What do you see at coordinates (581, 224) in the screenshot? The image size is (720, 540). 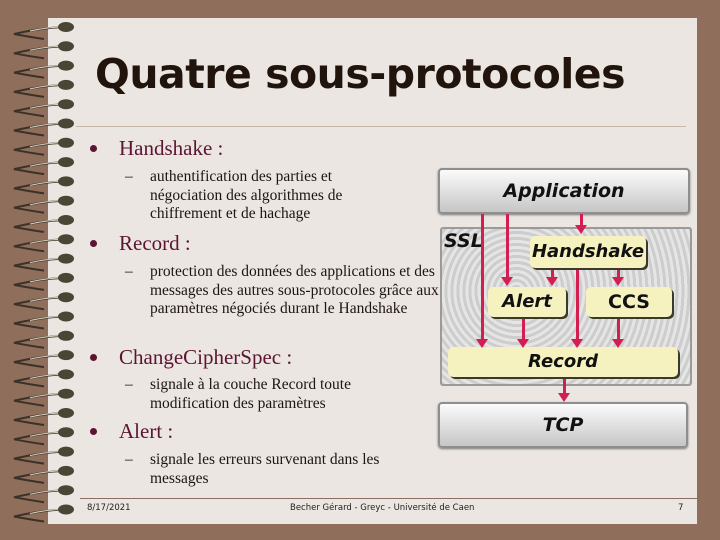 I see `arrow-app-to-handshake` at bounding box center [581, 224].